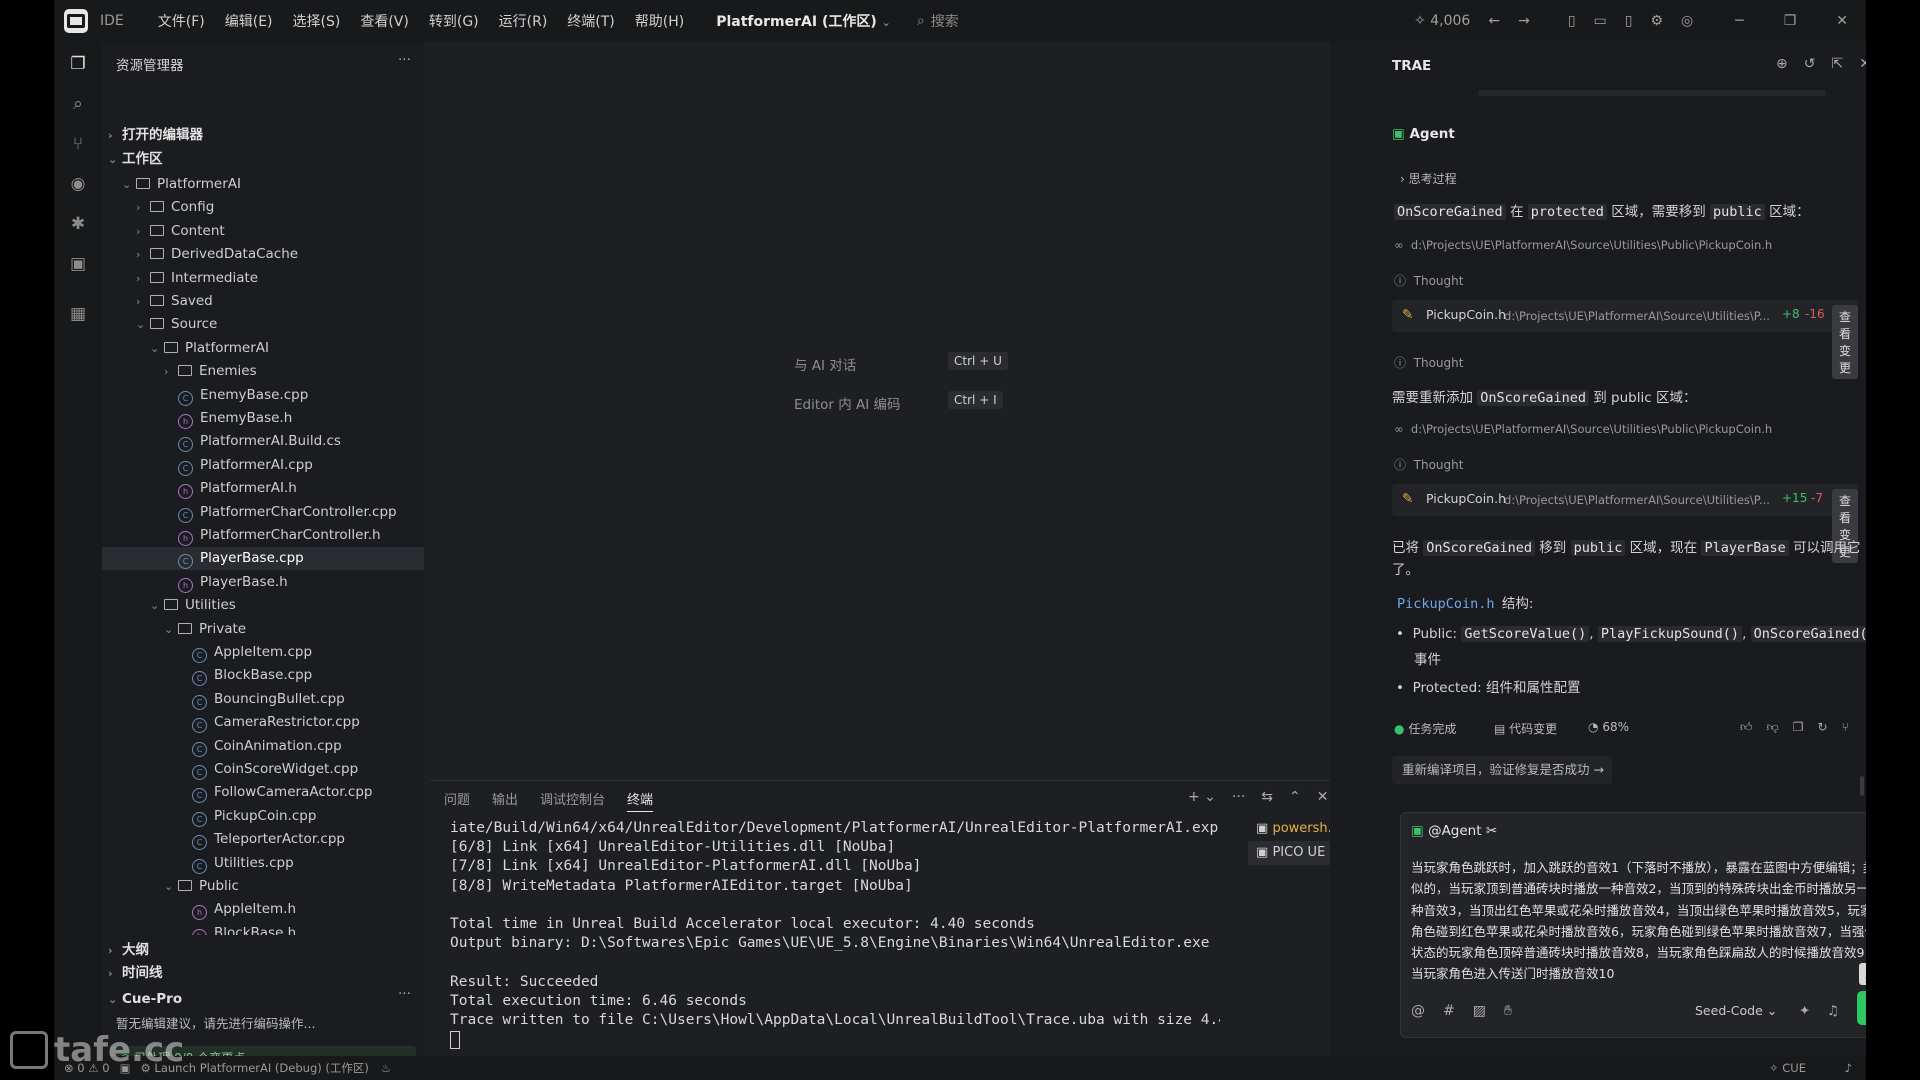 The height and width of the screenshot is (1080, 1920). Describe the element at coordinates (128, 950) in the screenshot. I see `outline-section: › 大纲` at that location.